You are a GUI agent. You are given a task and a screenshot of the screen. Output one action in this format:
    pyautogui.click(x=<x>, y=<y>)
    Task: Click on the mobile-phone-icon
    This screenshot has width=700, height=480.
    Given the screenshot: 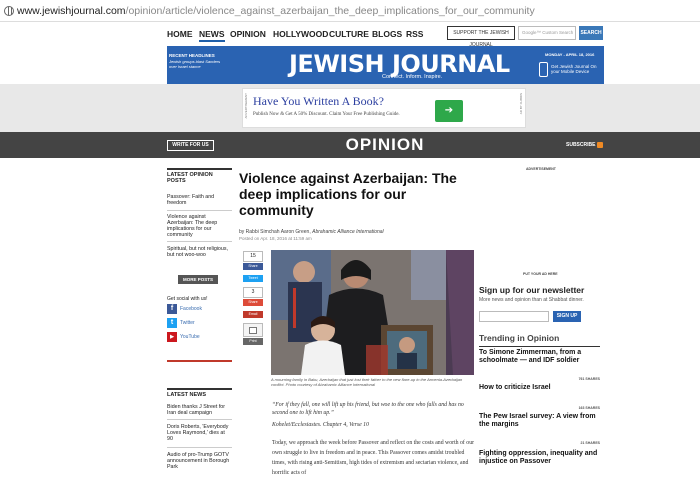 What is the action you would take?
    pyautogui.click(x=543, y=69)
    